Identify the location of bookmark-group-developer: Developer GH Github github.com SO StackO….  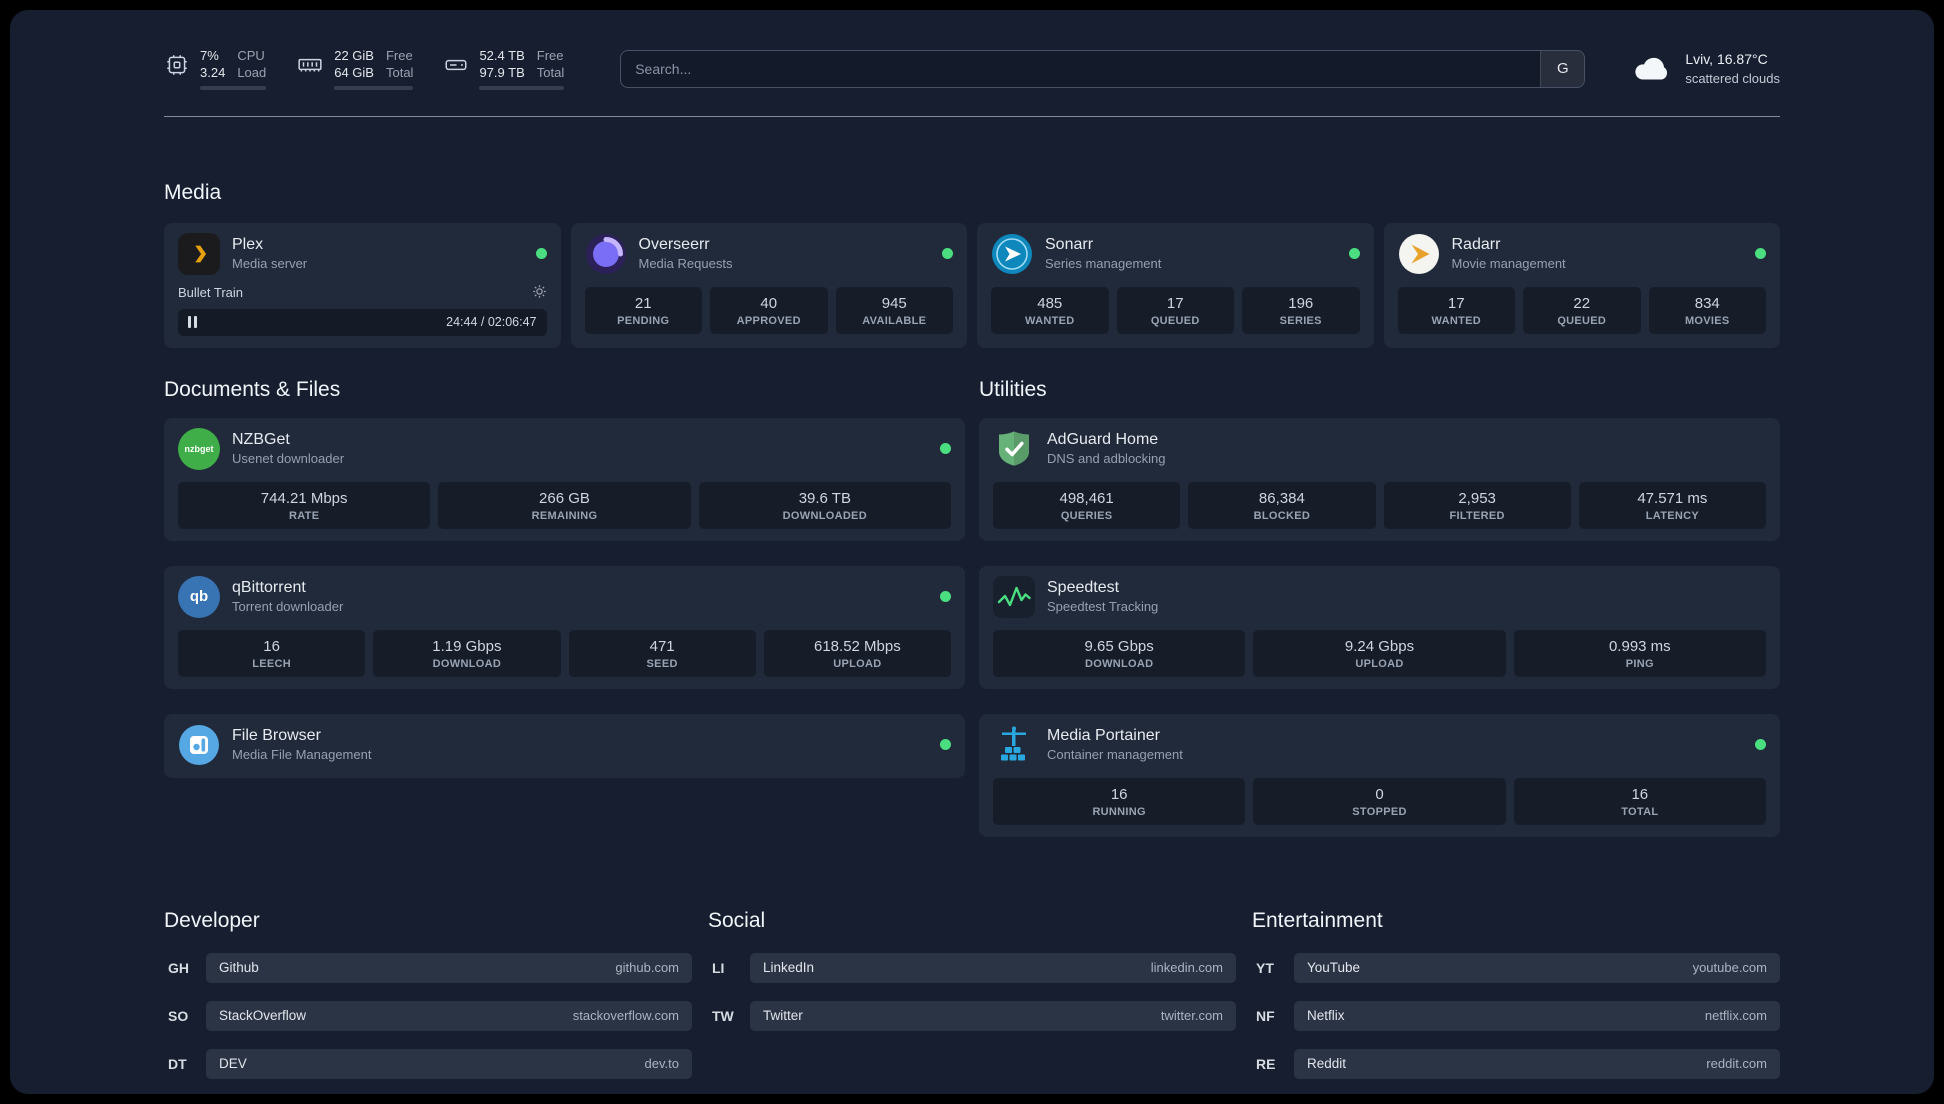
(428, 1001).